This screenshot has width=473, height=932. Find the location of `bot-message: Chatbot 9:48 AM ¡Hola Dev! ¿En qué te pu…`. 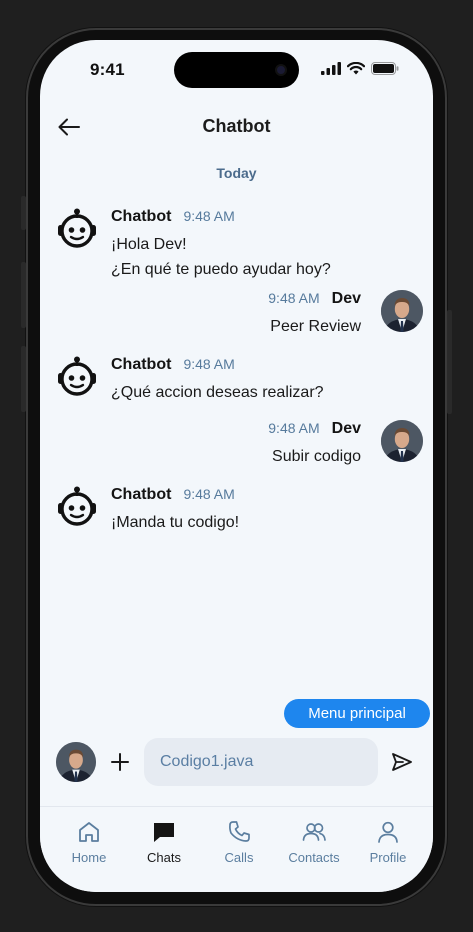

bot-message: Chatbot 9:48 AM ¡Hola Dev! ¿En qué te pu… is located at coordinates (221, 248).